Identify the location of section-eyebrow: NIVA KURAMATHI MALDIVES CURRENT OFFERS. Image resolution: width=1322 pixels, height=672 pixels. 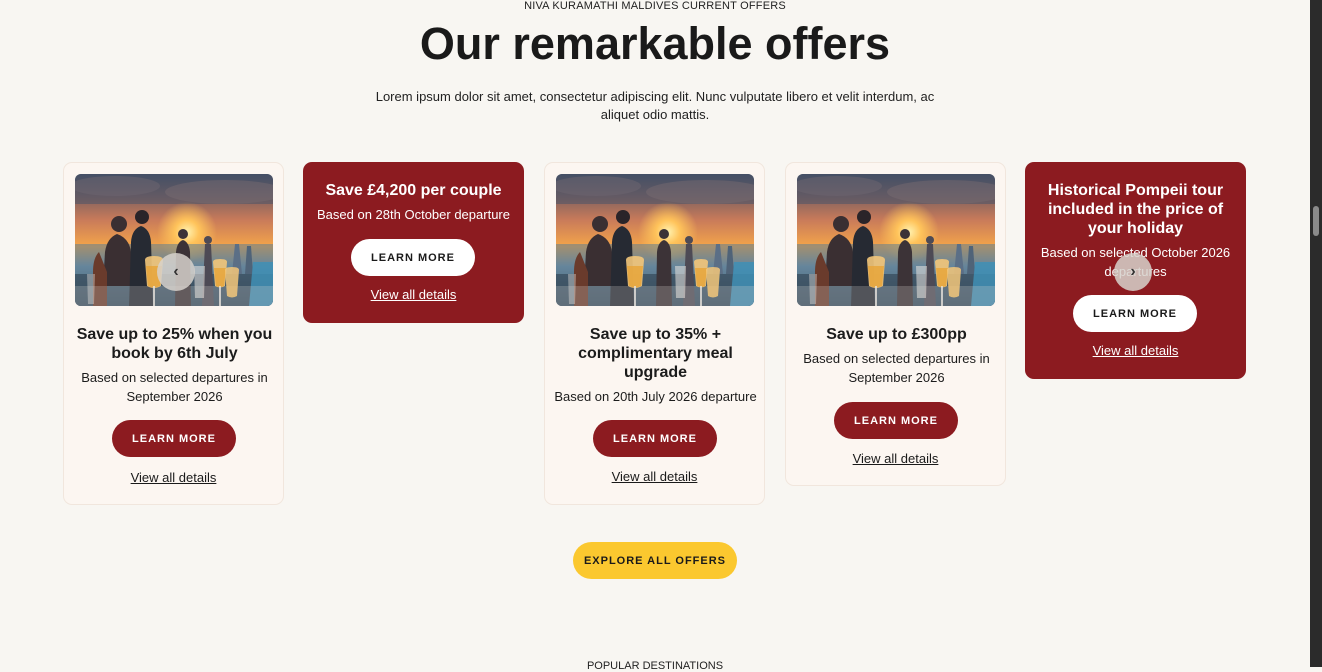
(655, 6).